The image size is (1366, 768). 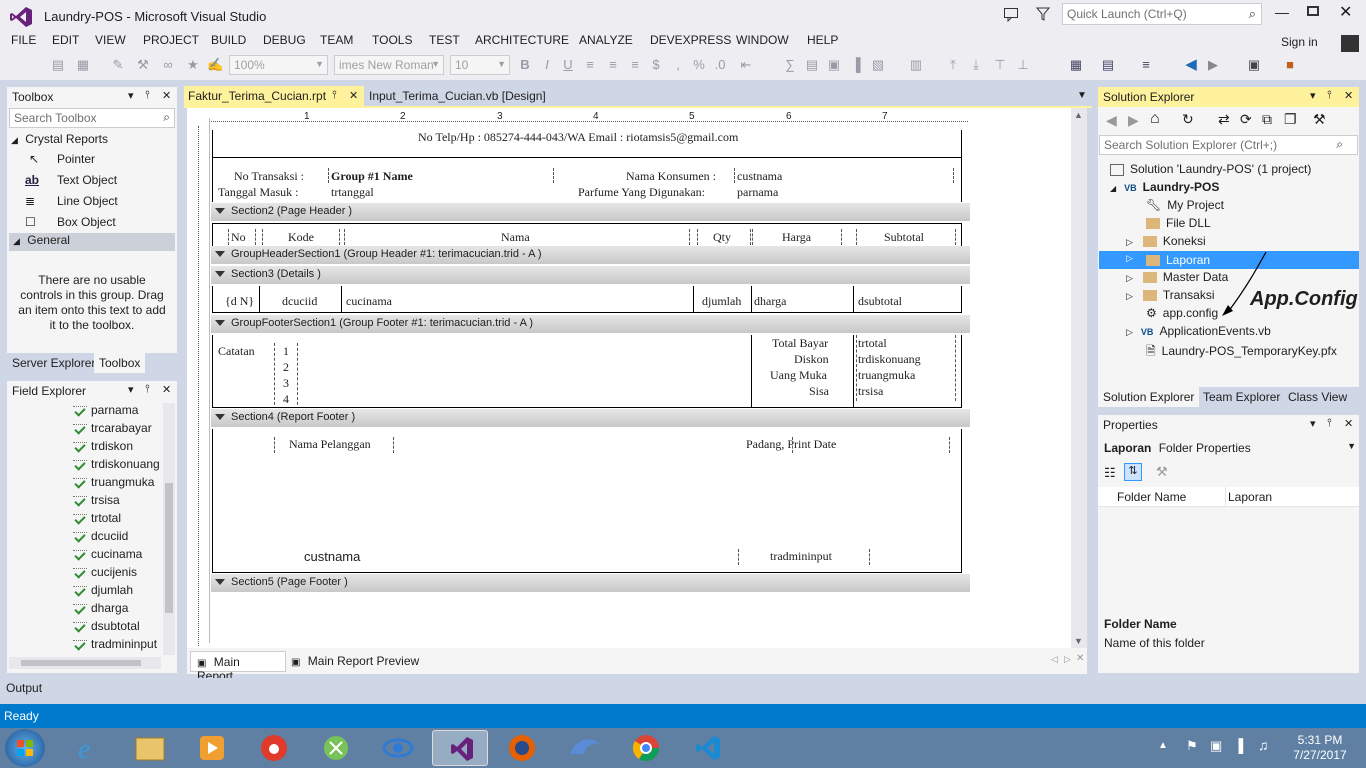 What do you see at coordinates (1230, 448) in the screenshot?
I see `properties-object-select: Laporan Folder Properties ▼` at bounding box center [1230, 448].